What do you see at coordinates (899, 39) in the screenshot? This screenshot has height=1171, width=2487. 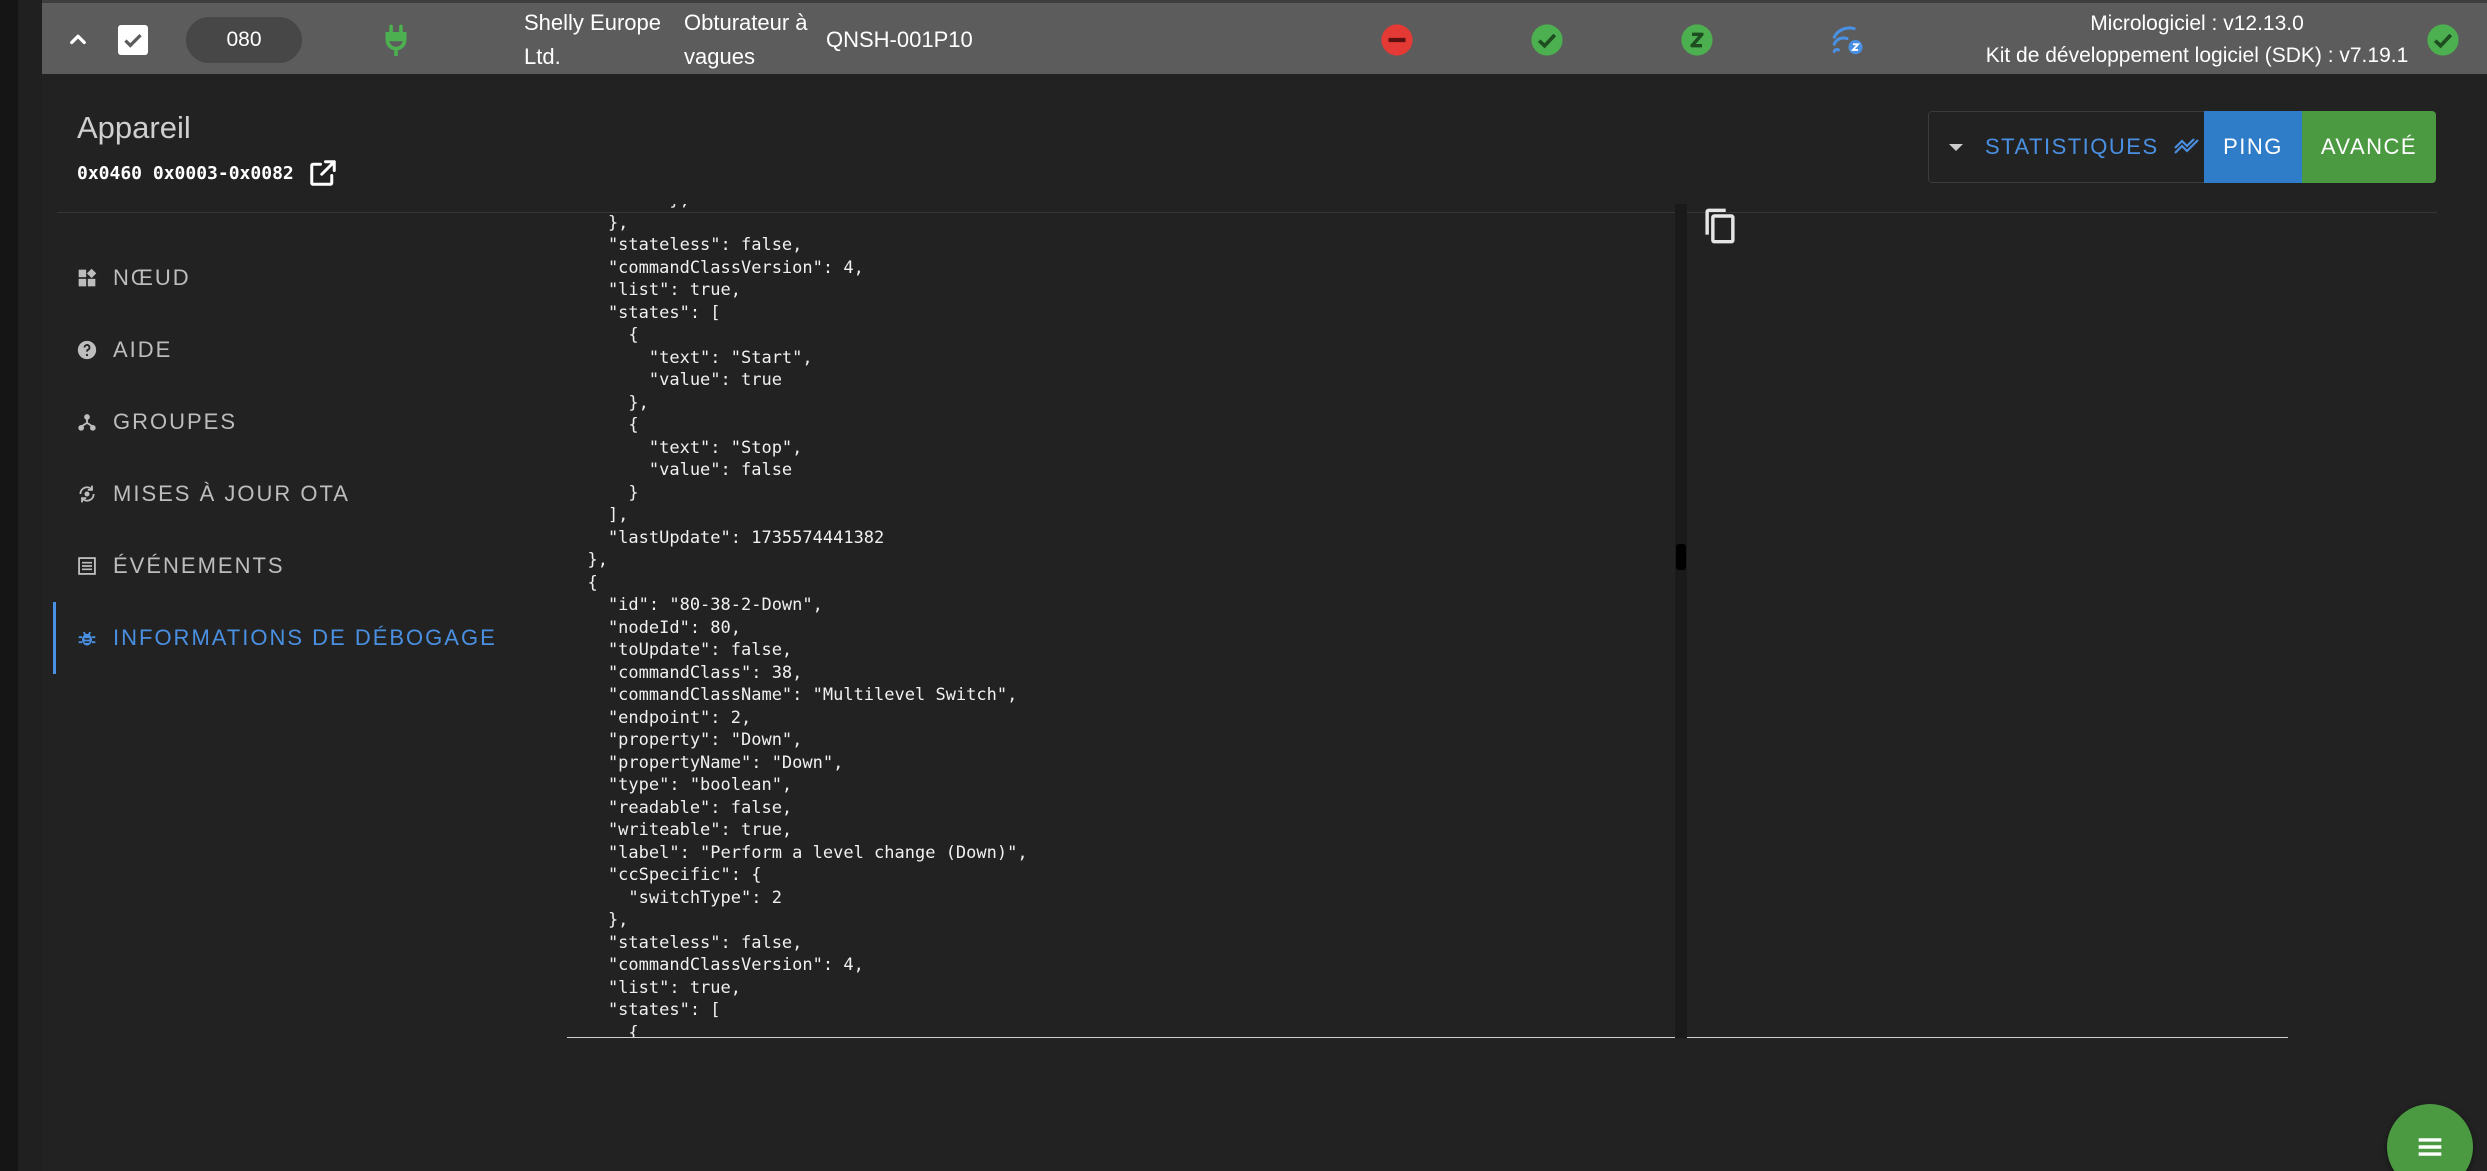 I see `product-code: QNSH-001P10` at bounding box center [899, 39].